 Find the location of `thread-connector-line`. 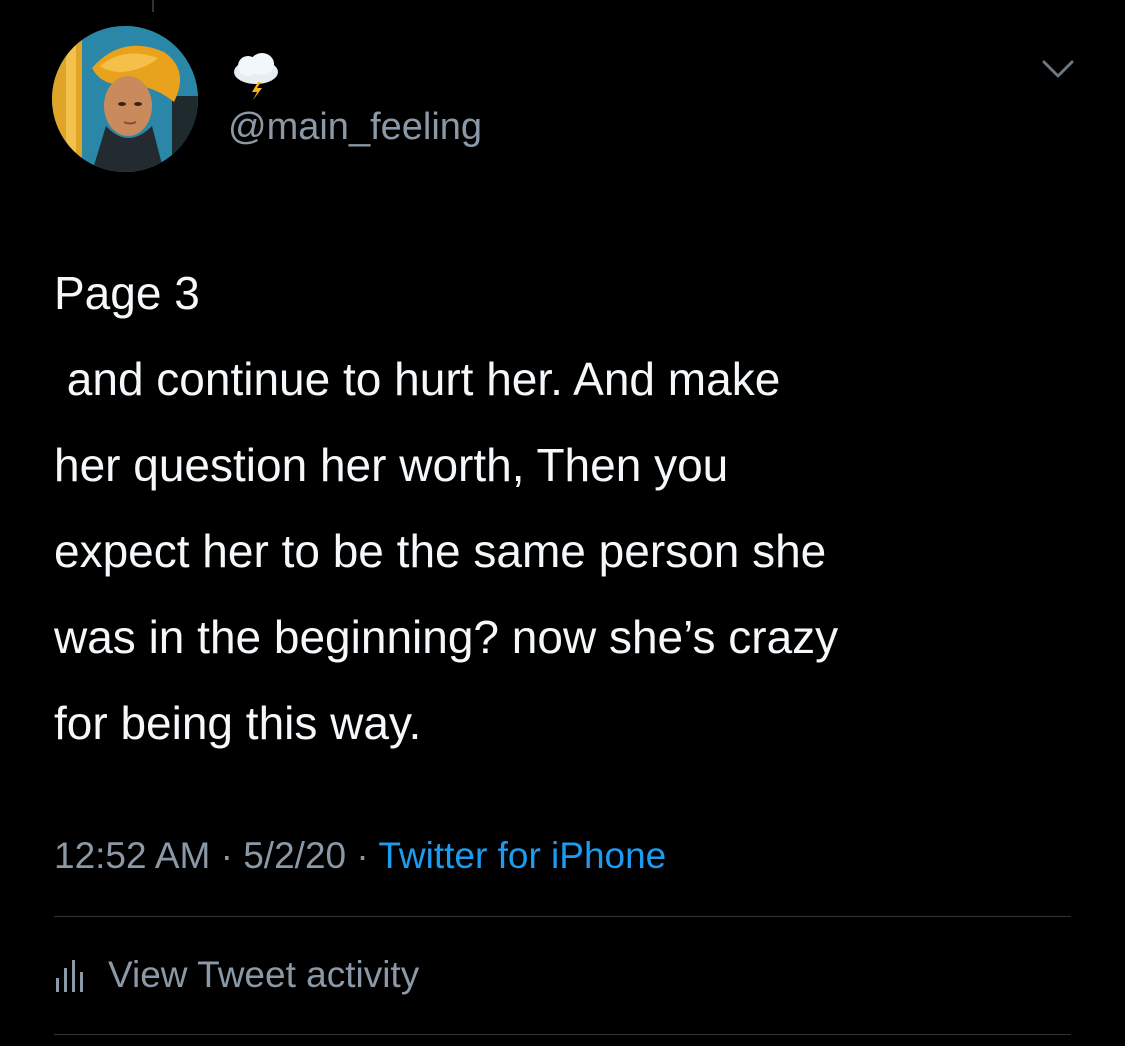

thread-connector-line is located at coordinates (153, 6).